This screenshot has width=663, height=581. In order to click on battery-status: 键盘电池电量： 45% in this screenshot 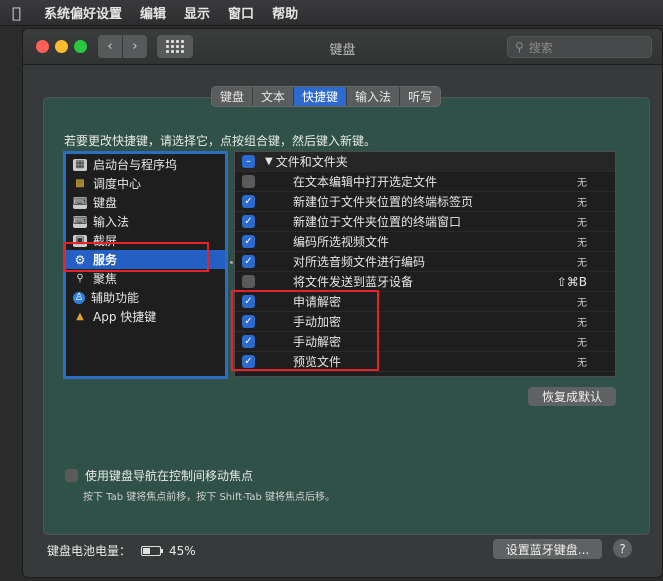, I will do `click(121, 550)`.